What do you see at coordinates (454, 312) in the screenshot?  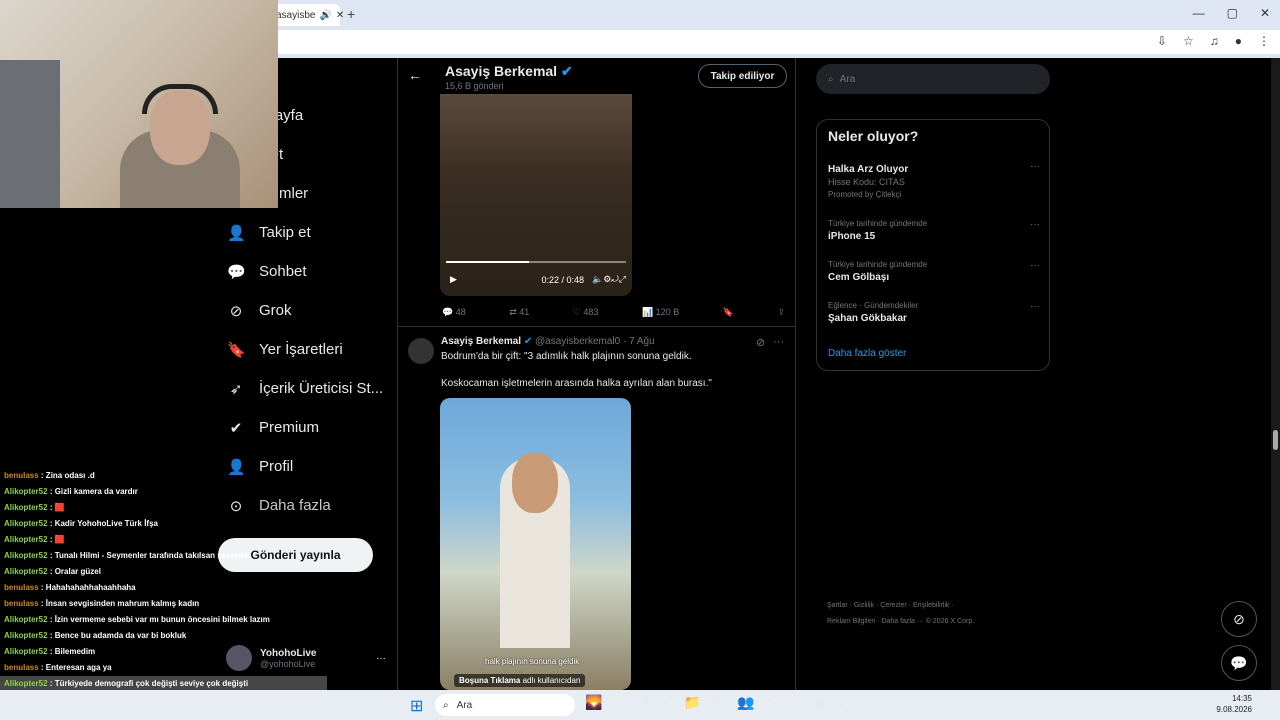 I see `reply-button: 💬 48` at bounding box center [454, 312].